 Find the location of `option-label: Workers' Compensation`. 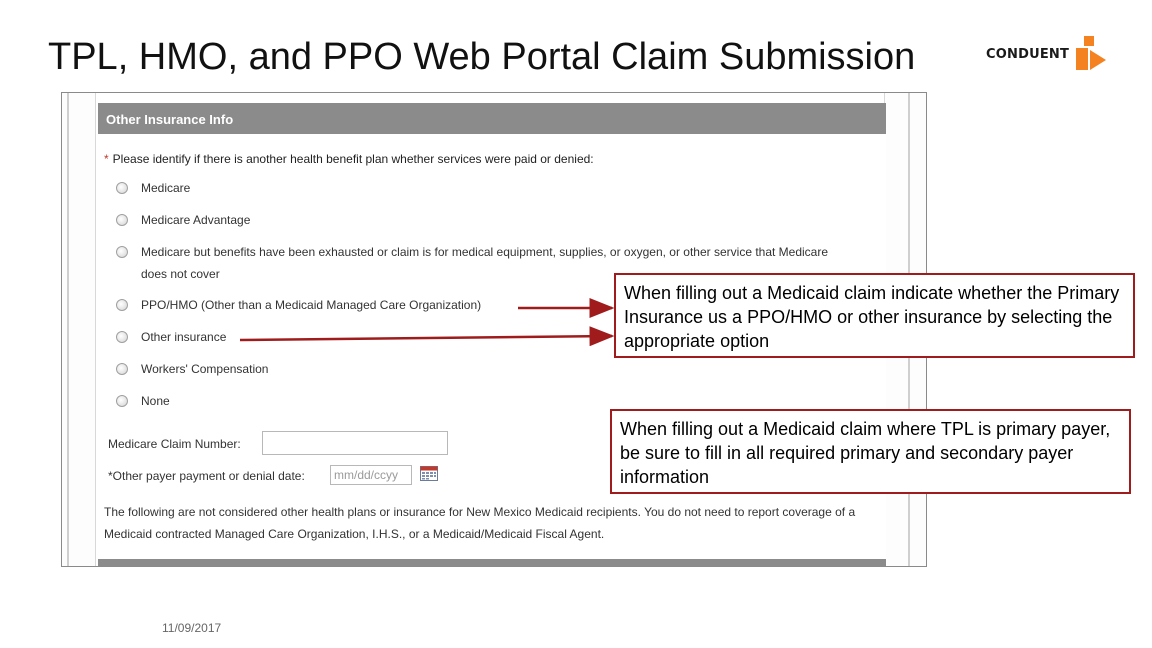

option-label: Workers' Compensation is located at coordinates (205, 369).